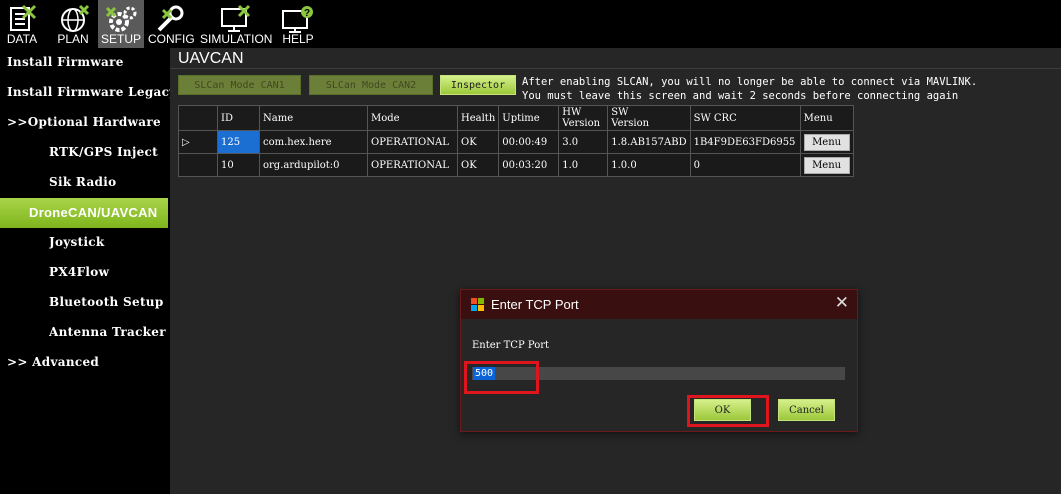 The image size is (1061, 494). Describe the element at coordinates (239, 85) in the screenshot. I see `slcan-can1-button: SLCan Mode CAN1` at that location.